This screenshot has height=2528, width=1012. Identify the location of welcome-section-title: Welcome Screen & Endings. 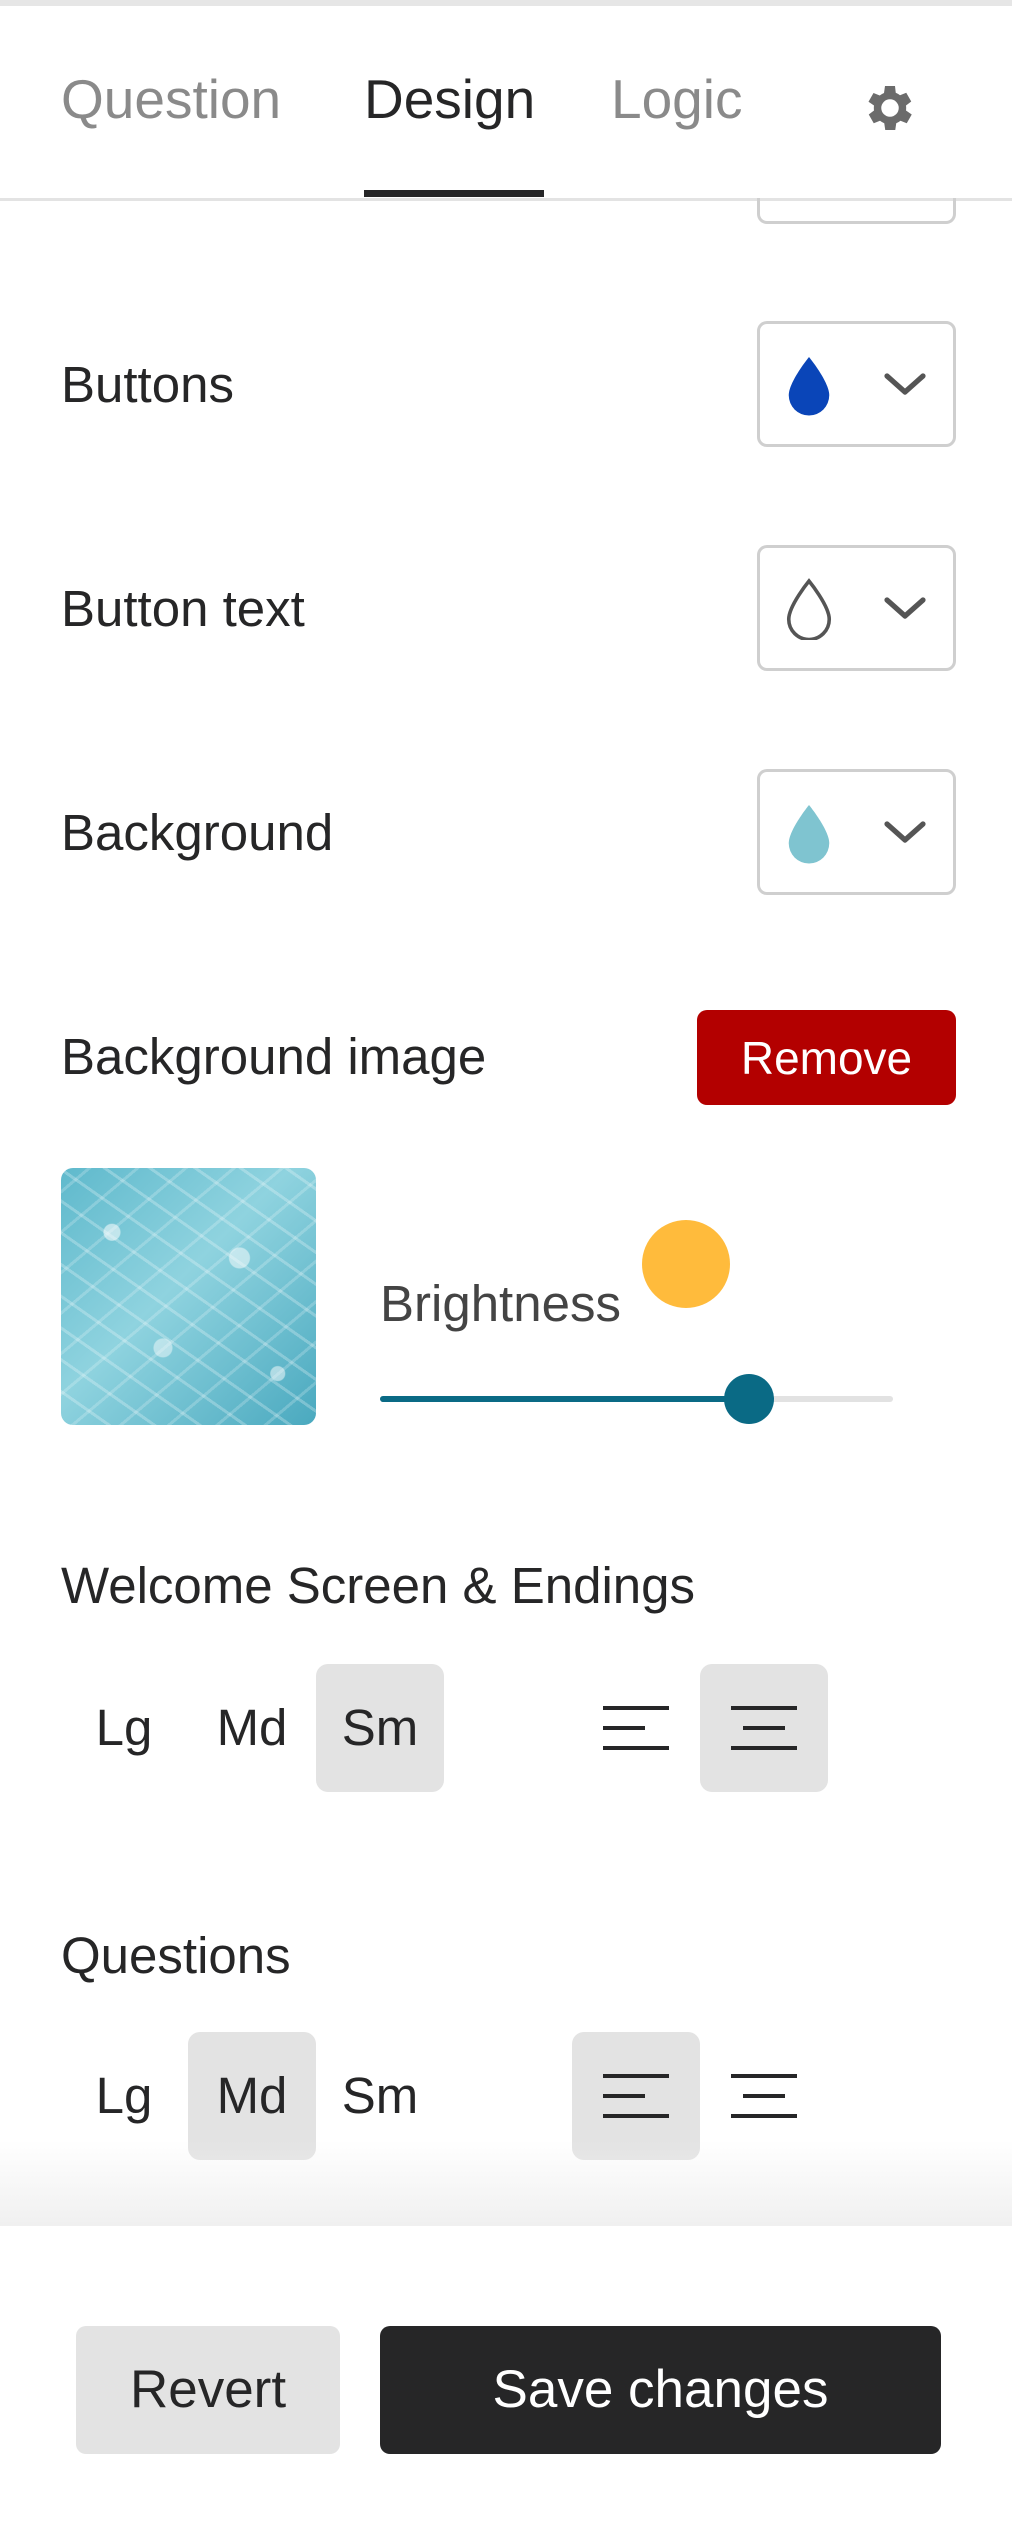
(378, 1585).